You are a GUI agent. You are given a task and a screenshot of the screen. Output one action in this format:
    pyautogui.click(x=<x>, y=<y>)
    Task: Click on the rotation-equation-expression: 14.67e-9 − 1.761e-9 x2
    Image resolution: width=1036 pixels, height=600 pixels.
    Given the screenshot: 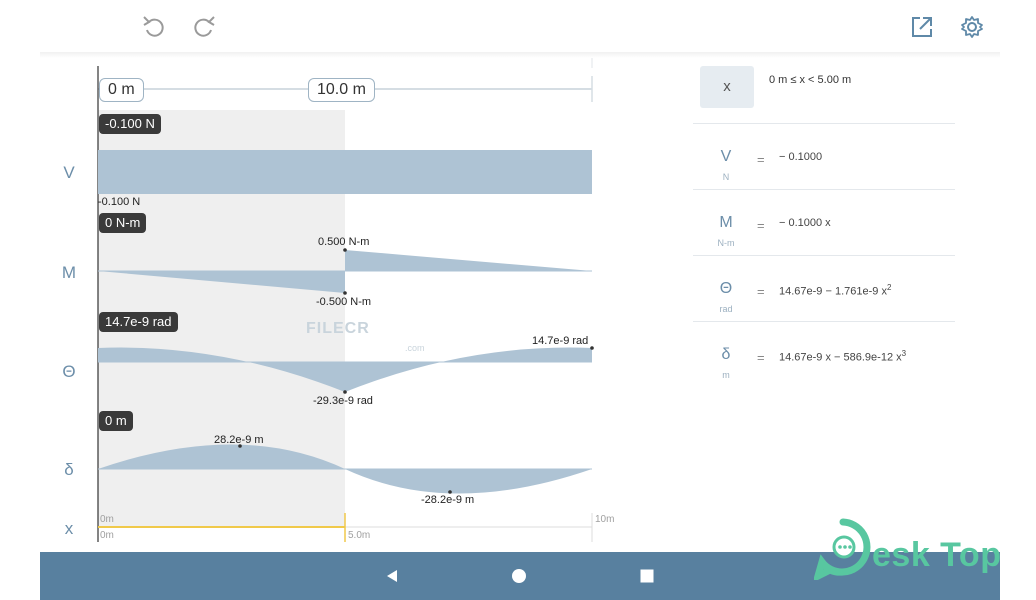 What is the action you would take?
    pyautogui.click(x=835, y=290)
    